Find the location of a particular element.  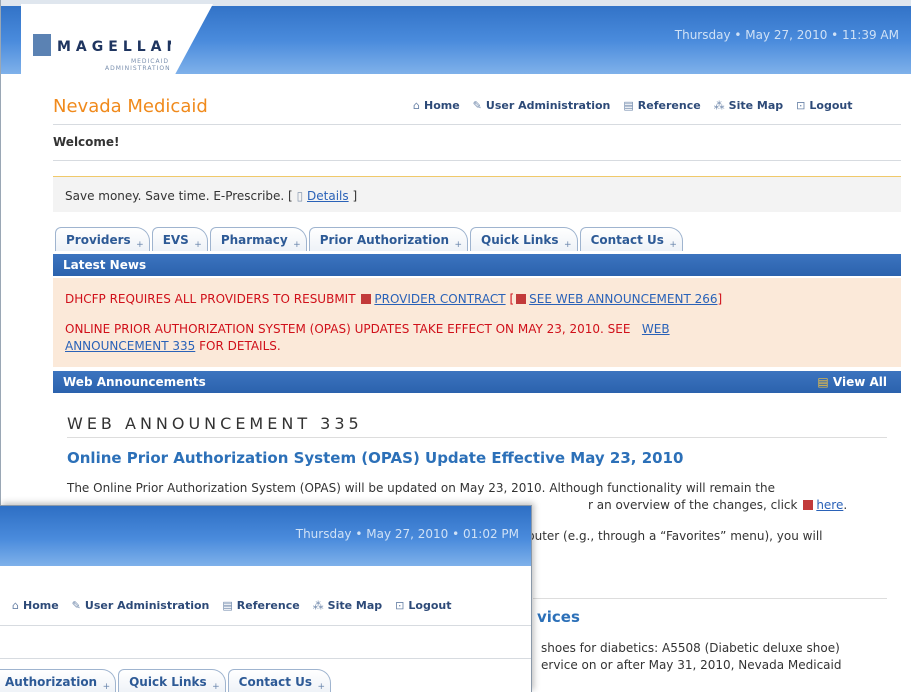

here-link: here is located at coordinates (829, 505).